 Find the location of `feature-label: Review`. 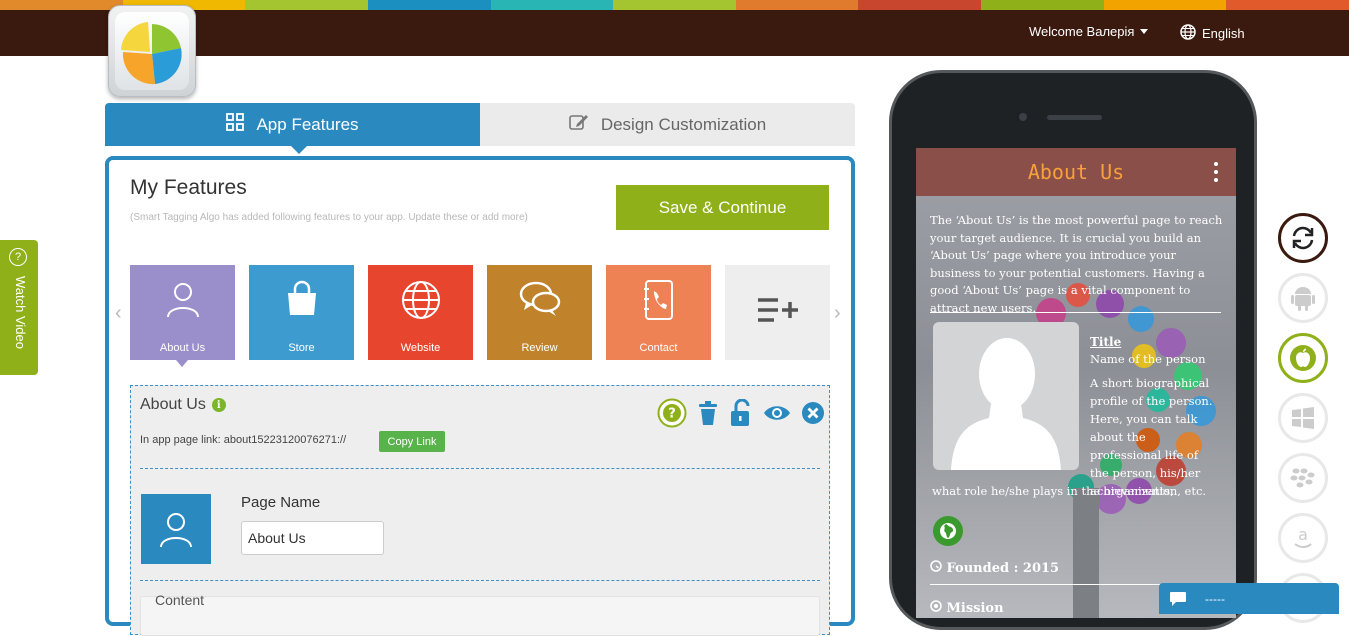

feature-label: Review is located at coordinates (539, 348).